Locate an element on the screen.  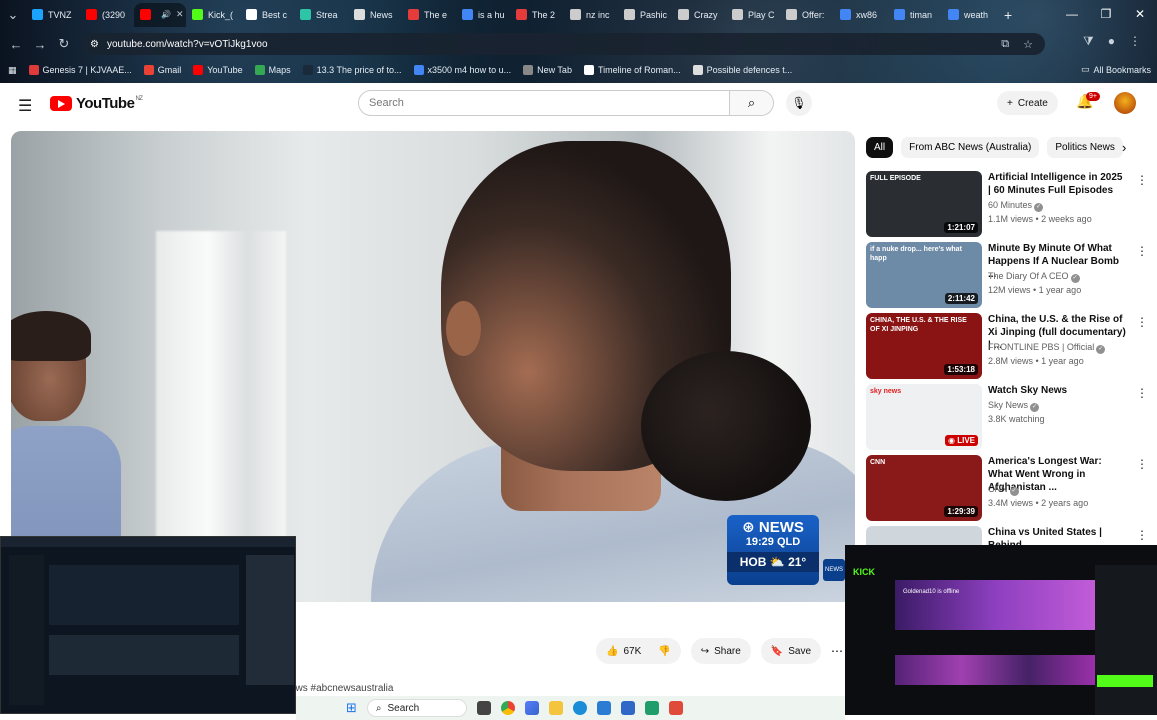
extensions-icon: ⧩ is located at coordinates (1088, 41).